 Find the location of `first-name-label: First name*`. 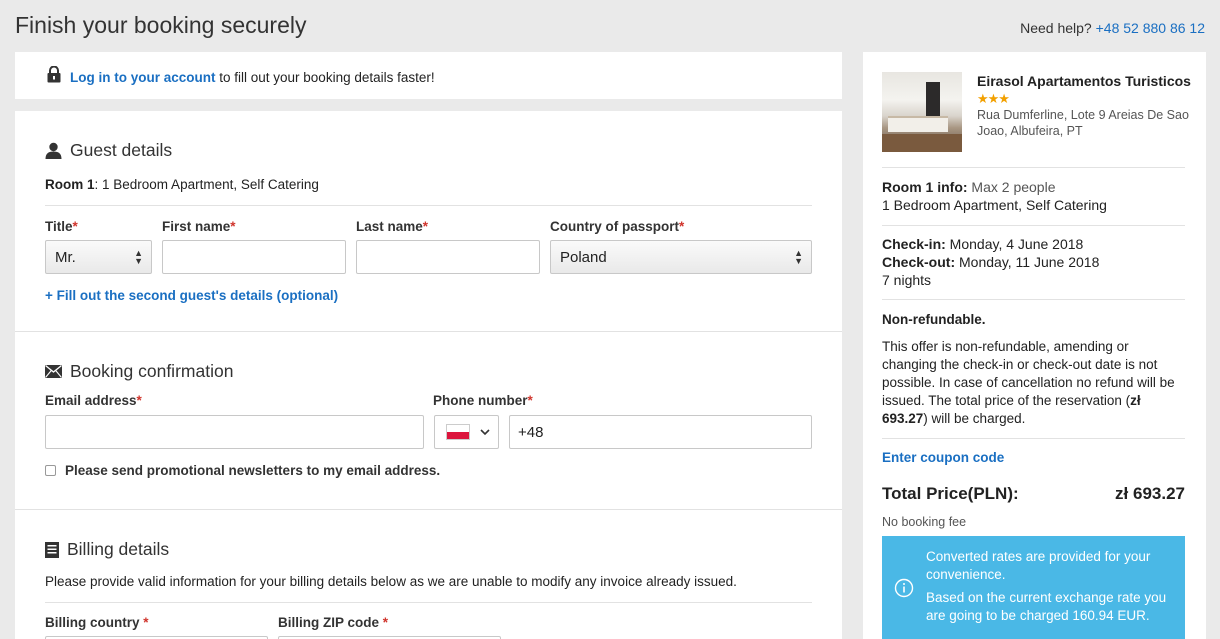

first-name-label: First name* is located at coordinates (199, 226).